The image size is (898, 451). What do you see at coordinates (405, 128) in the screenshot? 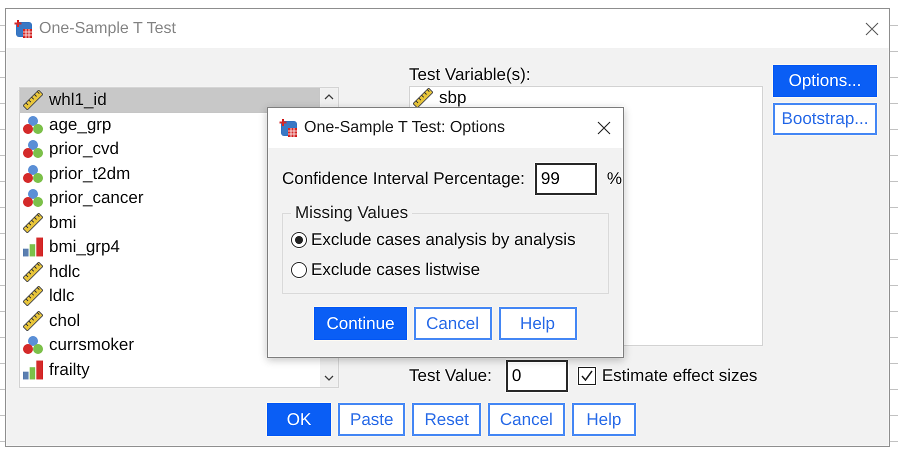
I see `window-title: One-Sample T Test: Options` at bounding box center [405, 128].